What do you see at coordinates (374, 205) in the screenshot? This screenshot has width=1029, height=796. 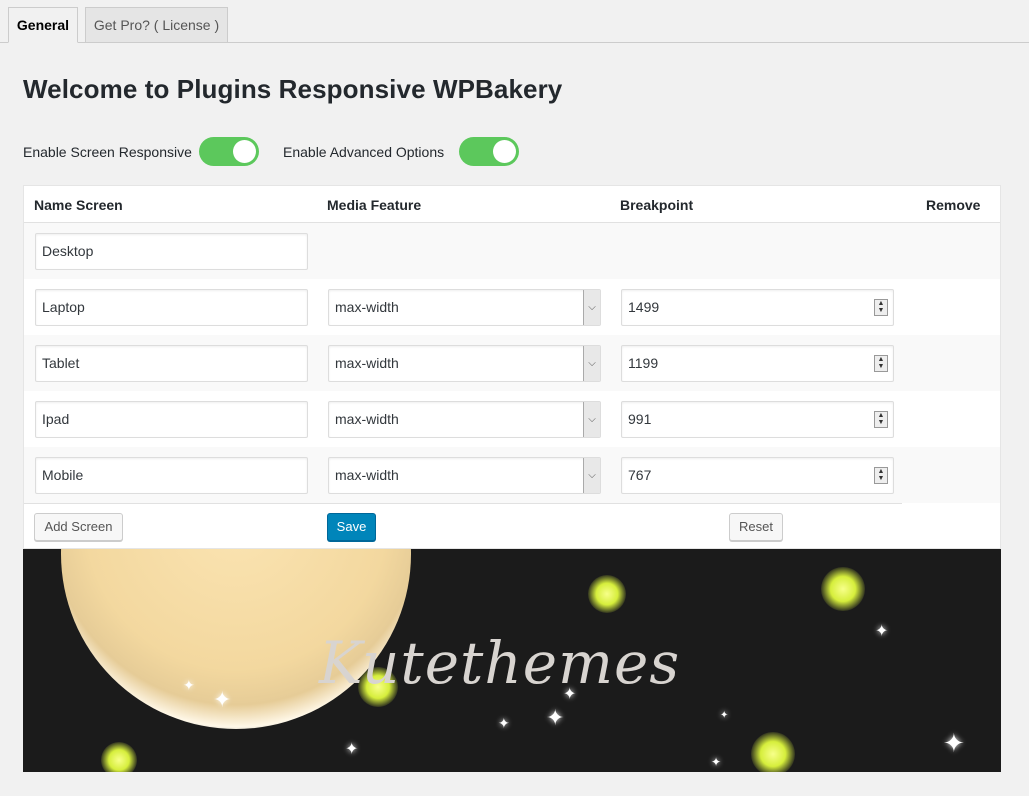 I see `column-header-media: Media Feature` at bounding box center [374, 205].